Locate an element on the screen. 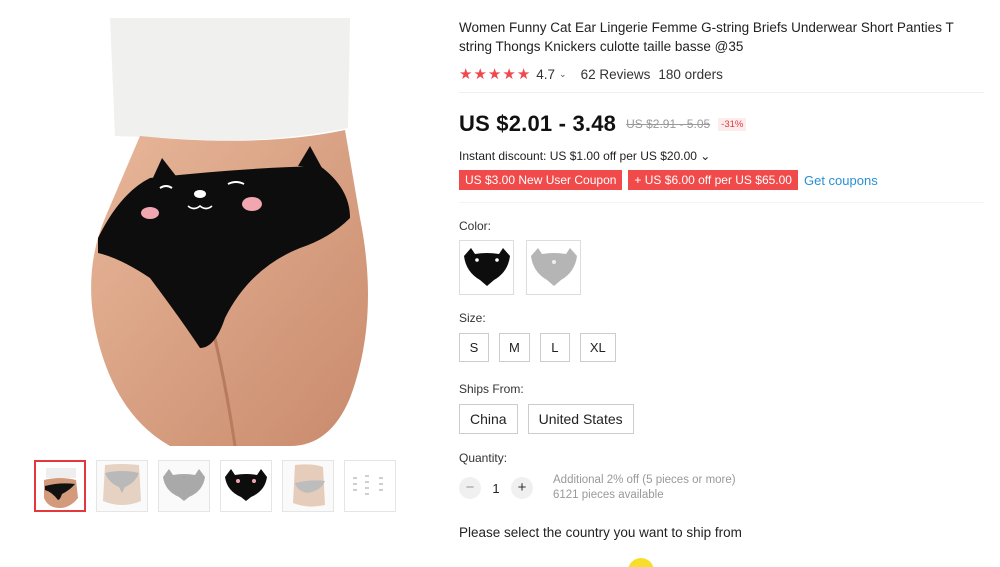 Image resolution: width=1000 pixels, height=567 pixels. rating-row: ★ ★ ★ ★ ★ 4.7 ⌄ 62 Reviews 180 orders is located at coordinates (721, 74).